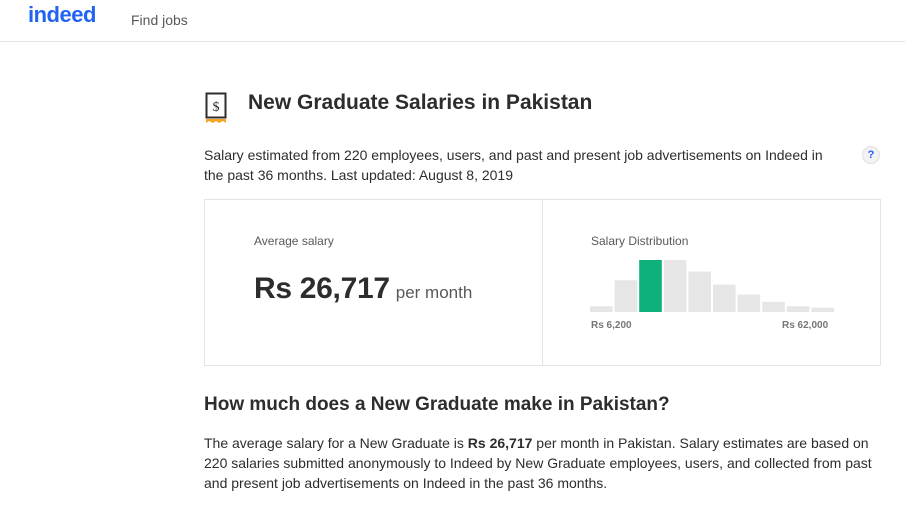  I want to click on body-salary-amount: Rs 26,717, so click(500, 443).